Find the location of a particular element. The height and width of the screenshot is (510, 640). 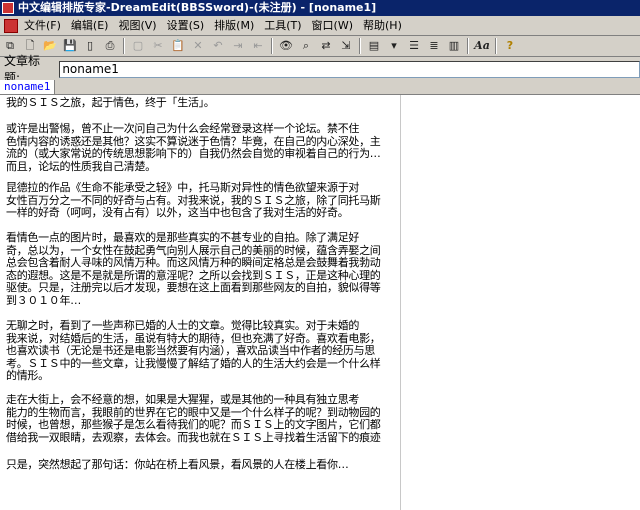

save-icon: 💾 is located at coordinates (70, 46).